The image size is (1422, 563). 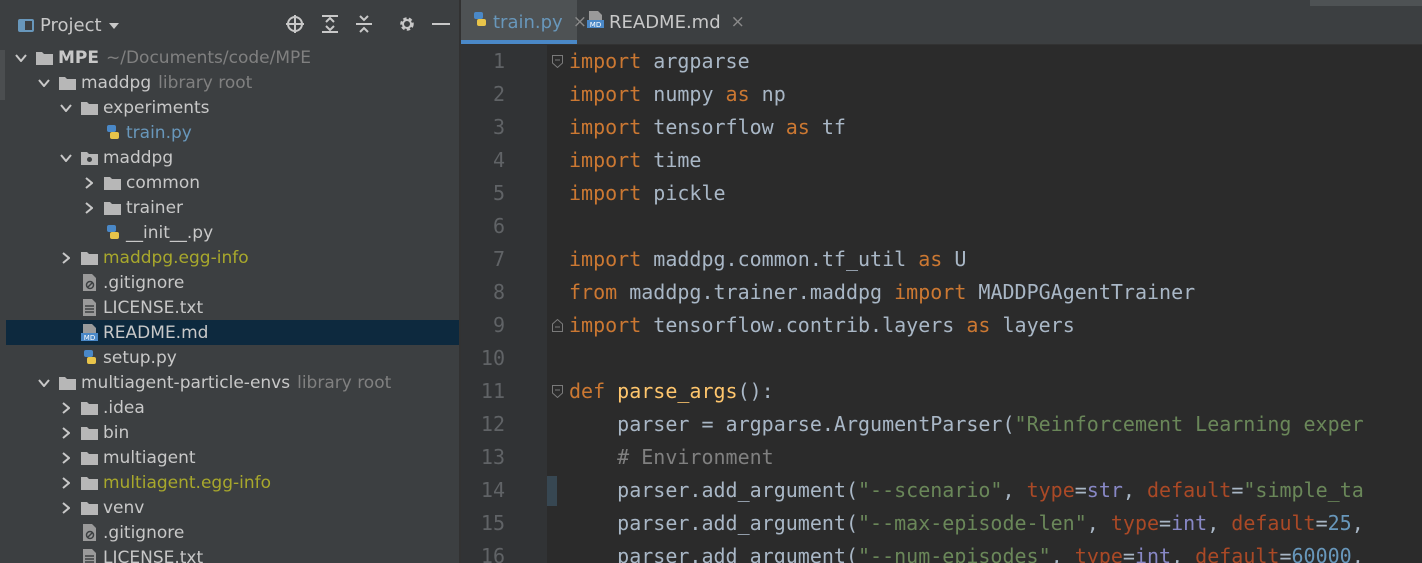 I want to click on tree-item-label: train.py, so click(x=159, y=132).